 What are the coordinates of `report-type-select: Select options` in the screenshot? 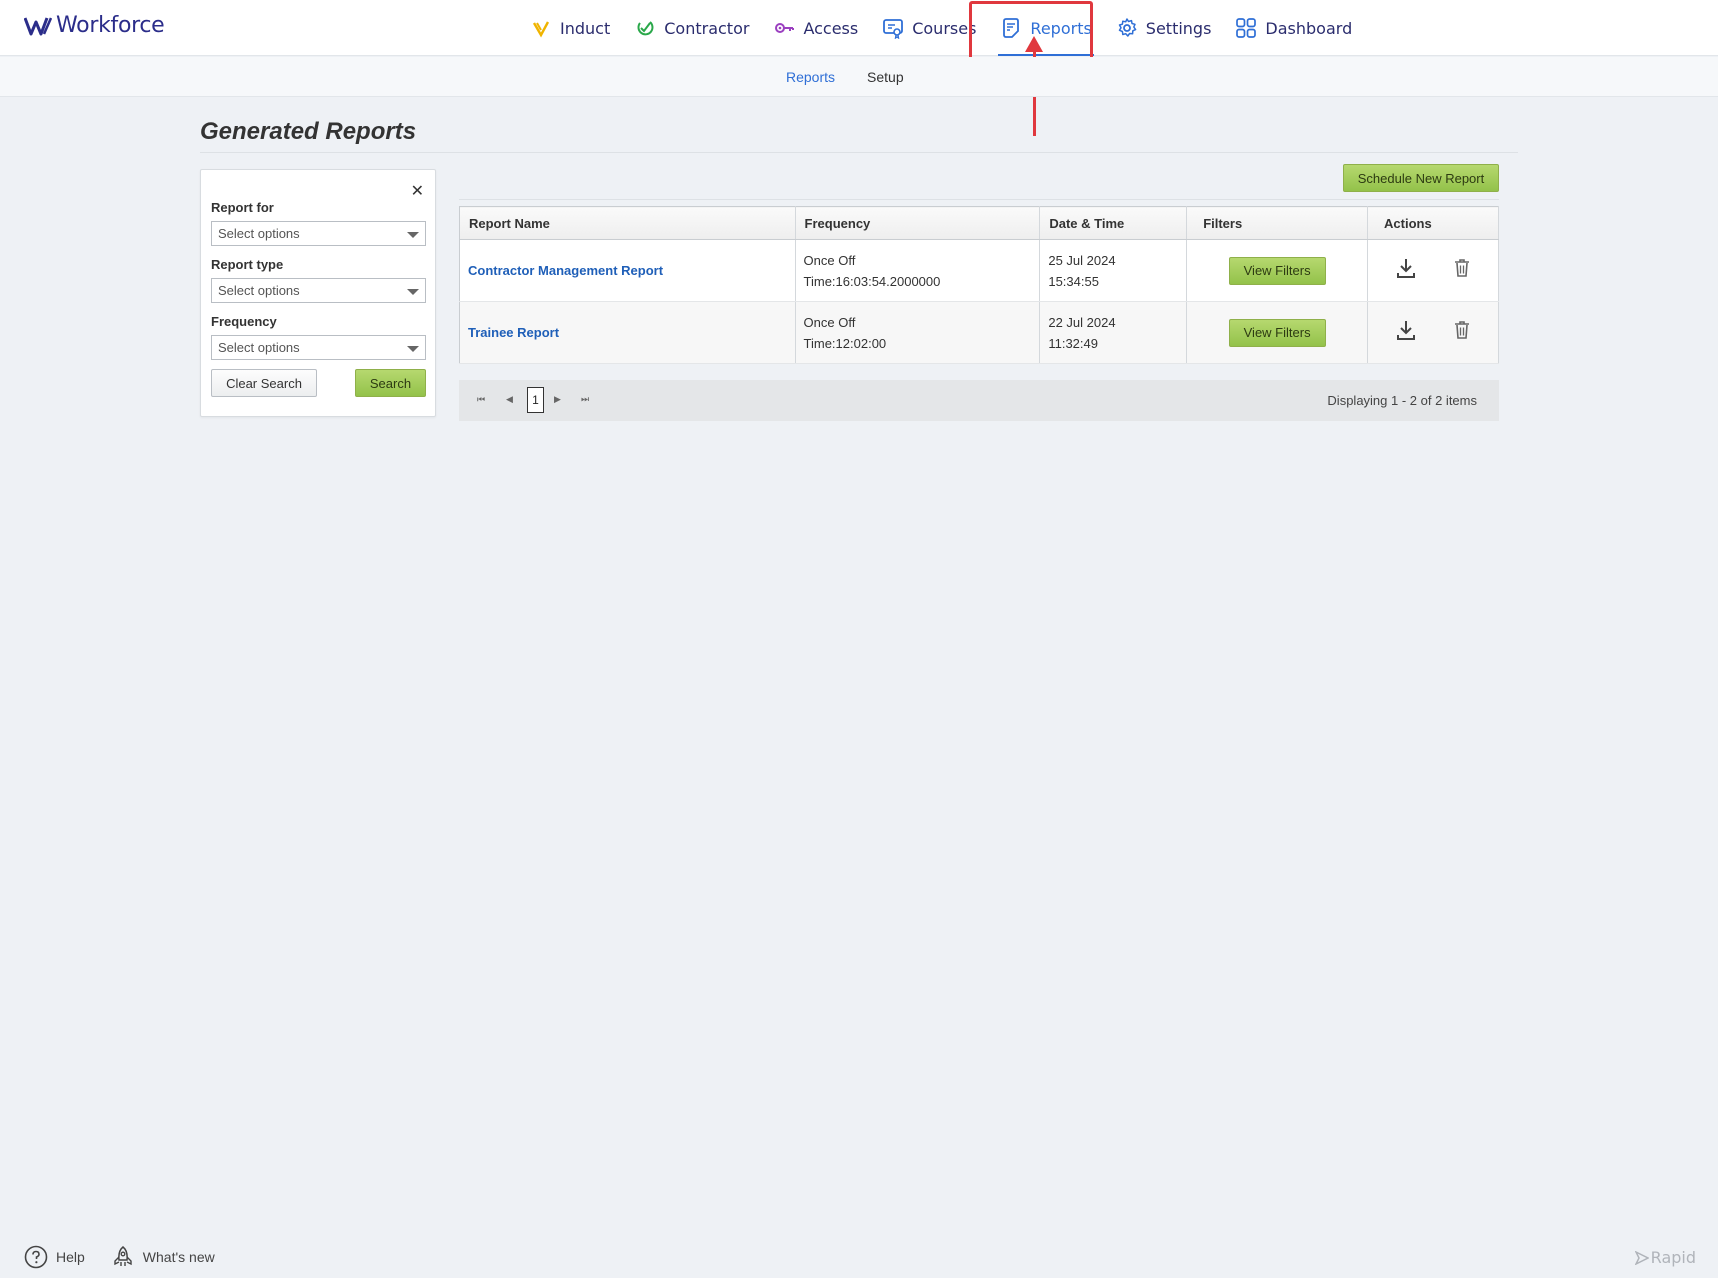 It's located at (318, 290).